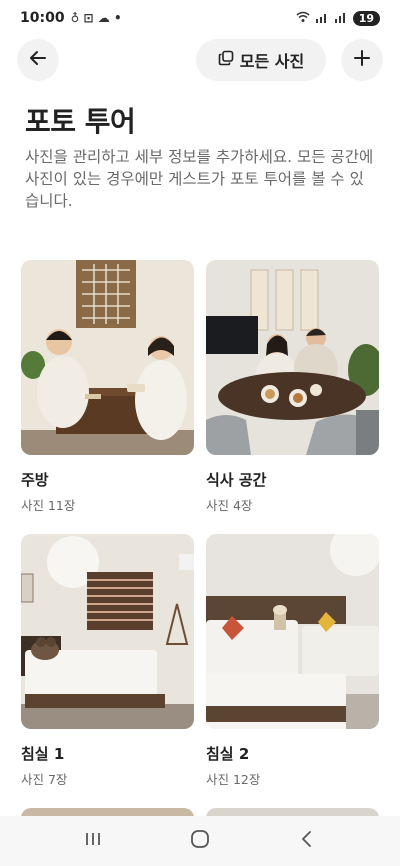 The width and height of the screenshot is (400, 866). I want to click on status-left: 10:00 ♁ ⊡ ☁ •, so click(71, 18).